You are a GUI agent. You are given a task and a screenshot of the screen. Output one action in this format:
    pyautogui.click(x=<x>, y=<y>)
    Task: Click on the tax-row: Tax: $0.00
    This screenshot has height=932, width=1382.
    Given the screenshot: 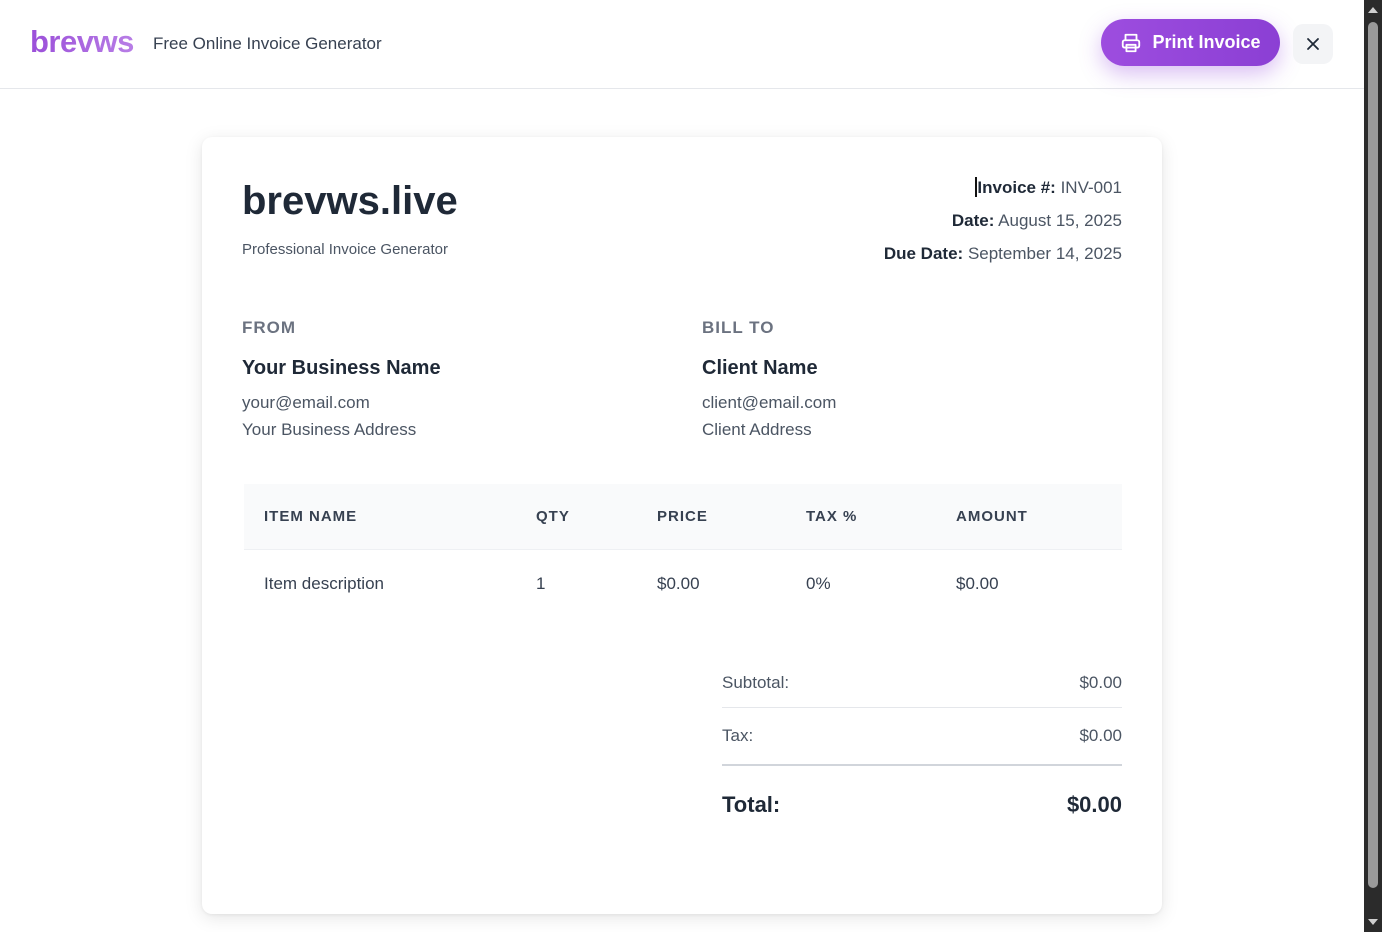 What is the action you would take?
    pyautogui.click(x=922, y=737)
    